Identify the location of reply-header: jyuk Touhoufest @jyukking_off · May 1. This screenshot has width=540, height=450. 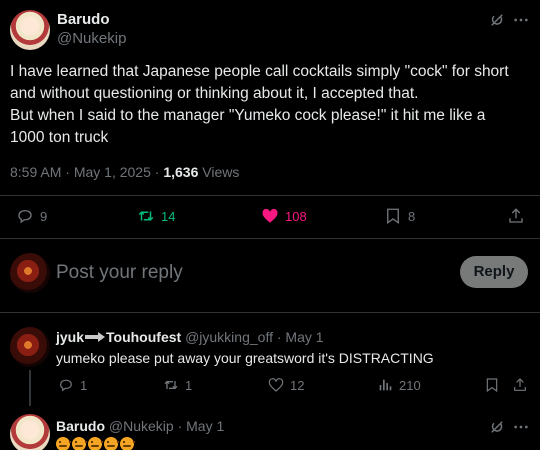
(190, 337).